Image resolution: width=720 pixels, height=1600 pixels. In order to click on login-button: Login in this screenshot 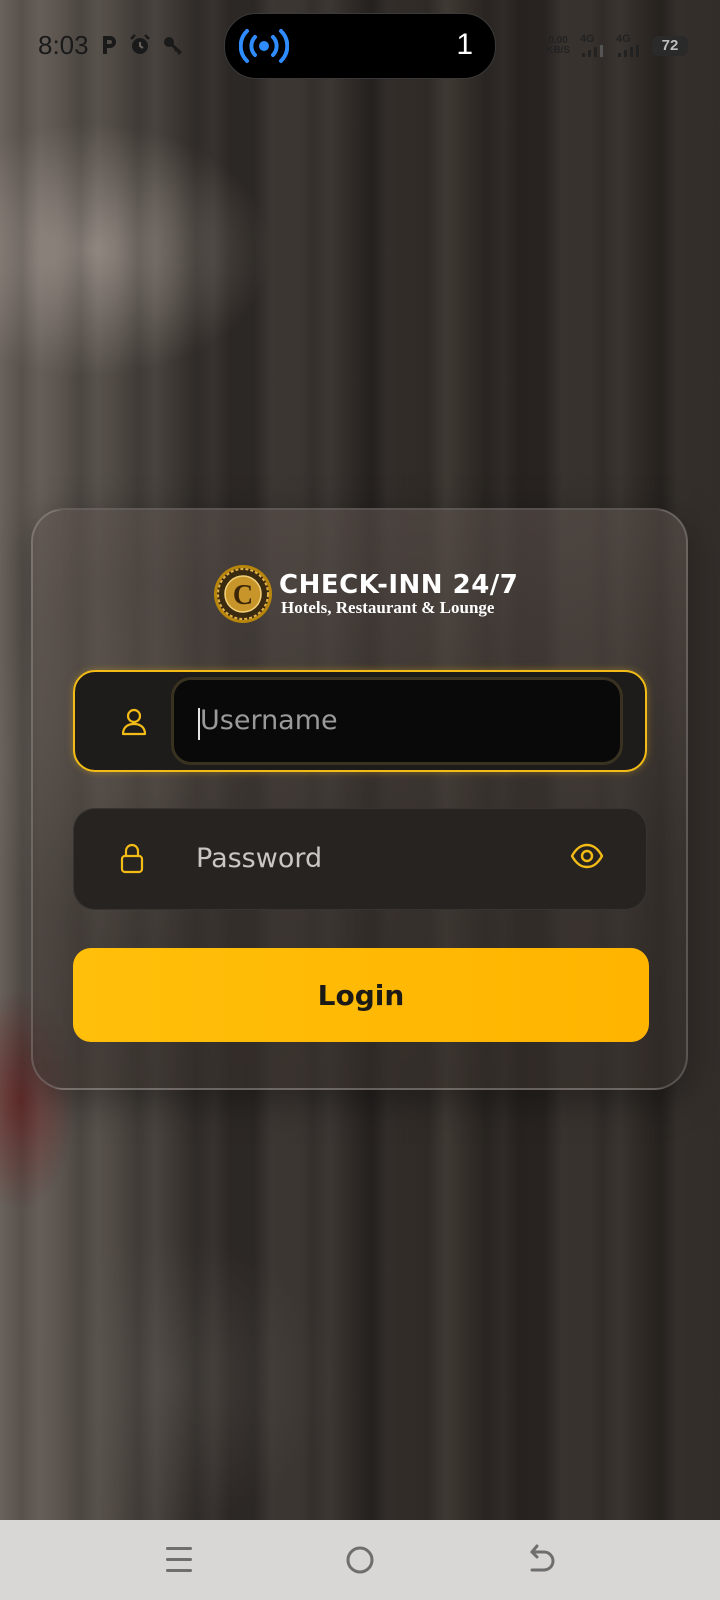, I will do `click(361, 995)`.